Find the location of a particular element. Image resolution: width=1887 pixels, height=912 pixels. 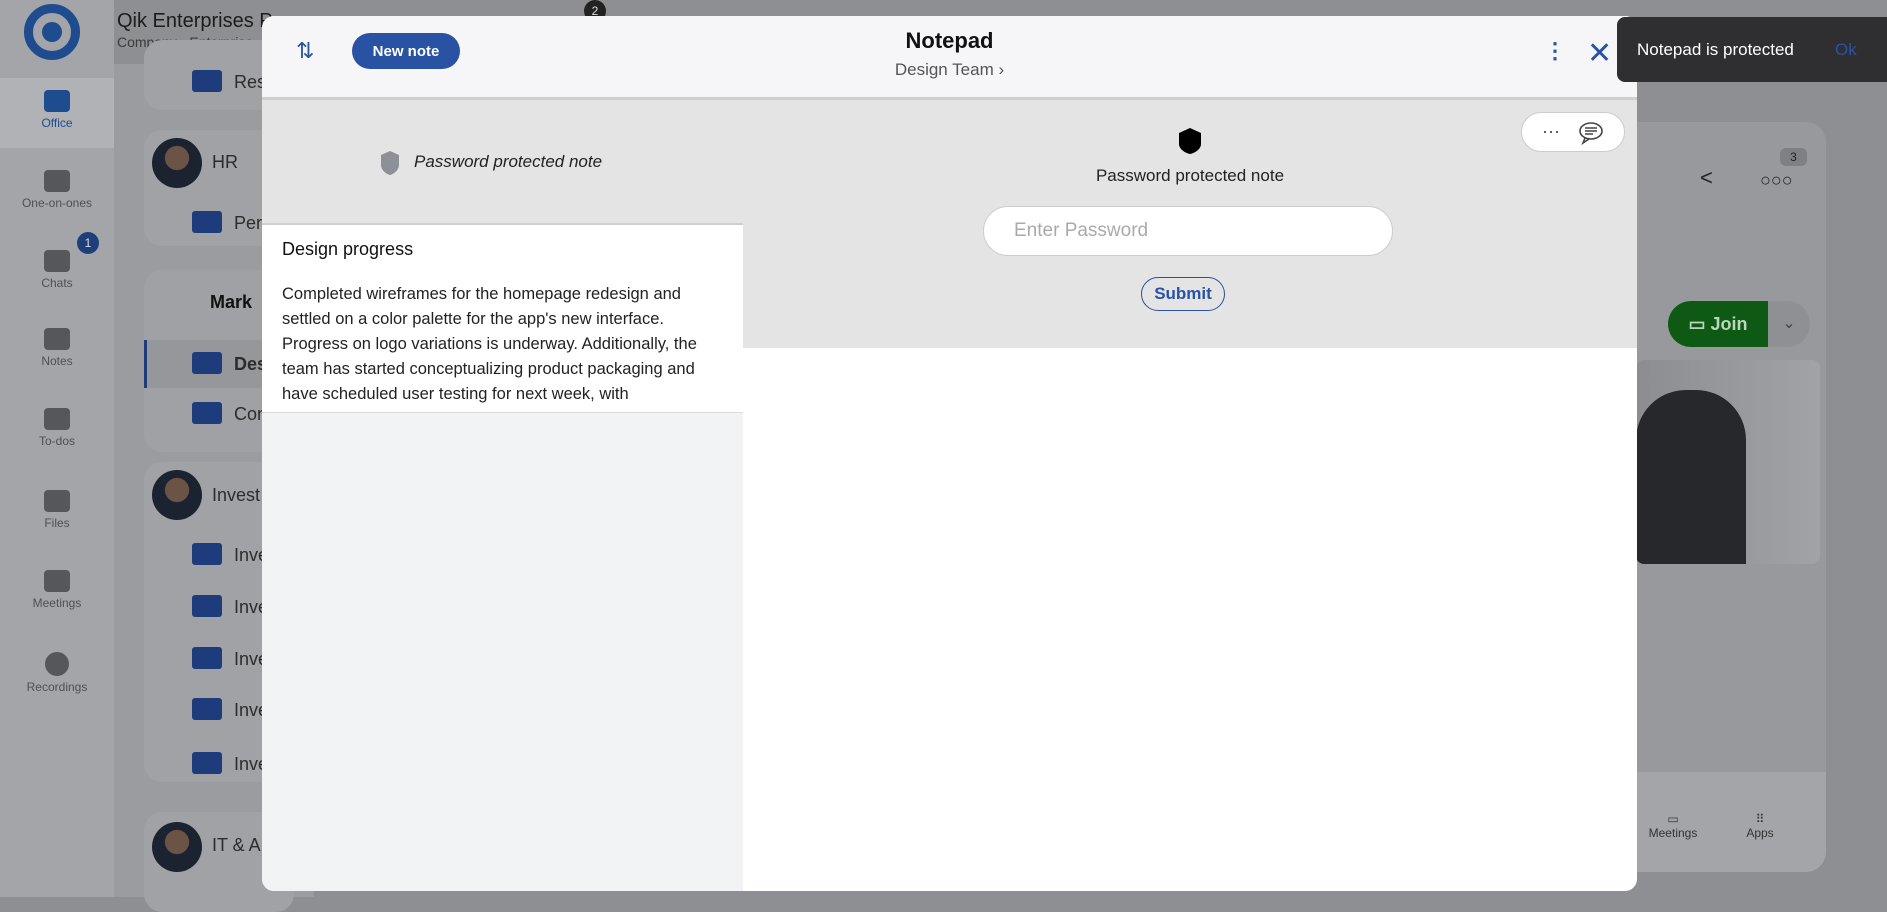

participants-count: 3 is located at coordinates (1793, 157).